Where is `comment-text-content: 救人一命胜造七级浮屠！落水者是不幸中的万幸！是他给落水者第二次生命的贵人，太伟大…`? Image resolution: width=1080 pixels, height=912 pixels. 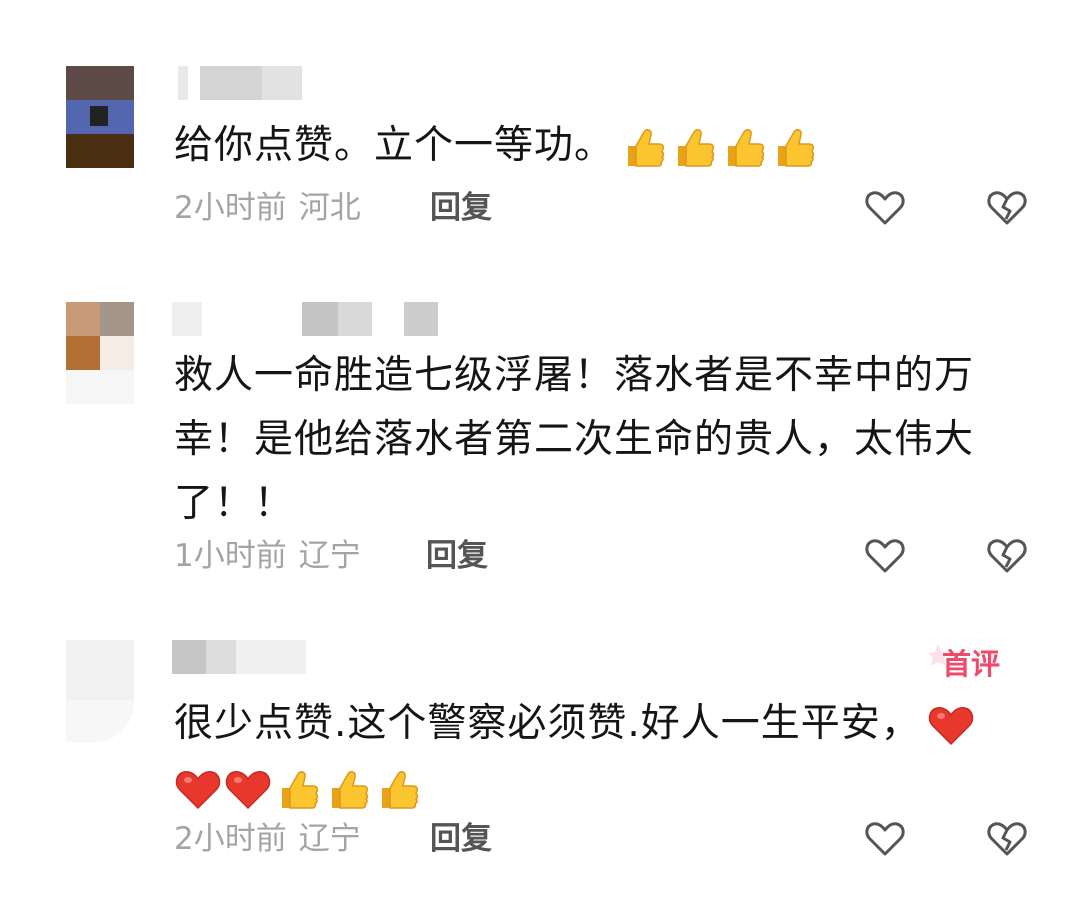
comment-text-content: 救人一命胜造七级浮屠！落水者是不幸中的万幸！是他给落水者第二次生命的贵人，太伟大… is located at coordinates (574, 439).